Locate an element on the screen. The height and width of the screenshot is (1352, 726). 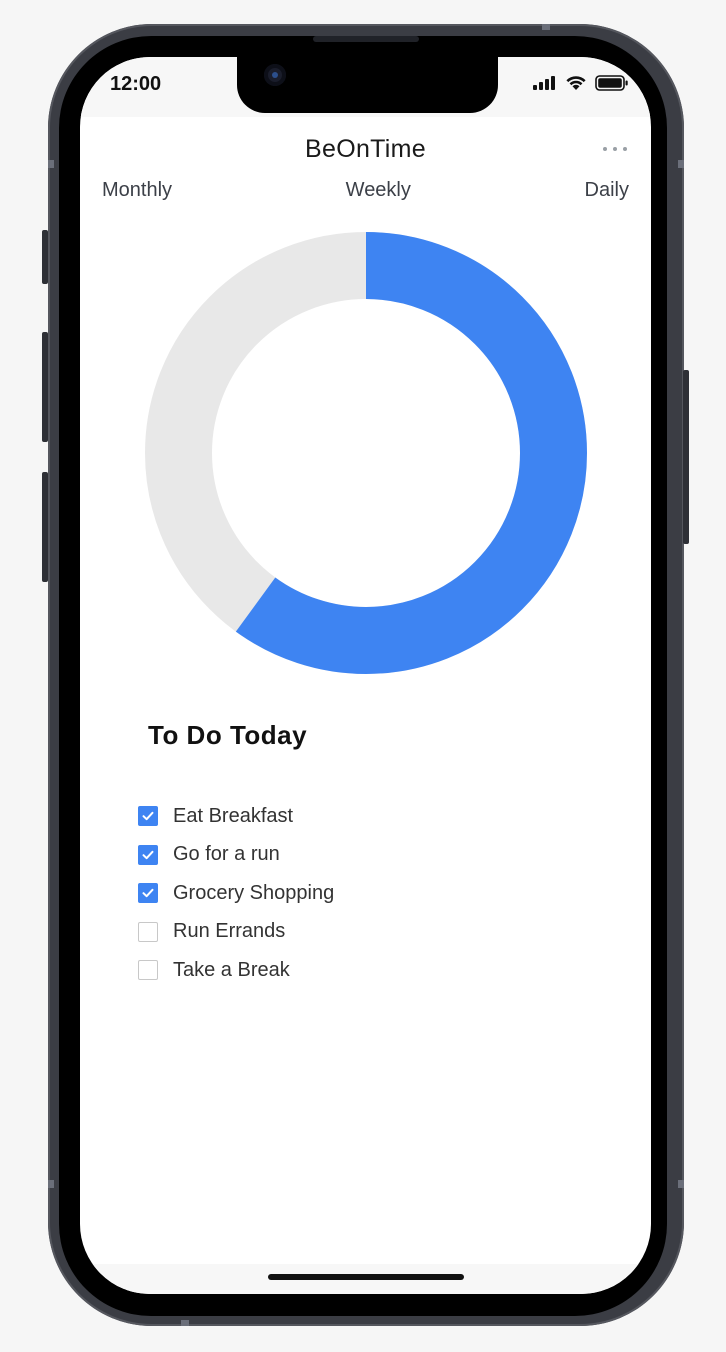
tab-daily: Daily is located at coordinates (607, 194).